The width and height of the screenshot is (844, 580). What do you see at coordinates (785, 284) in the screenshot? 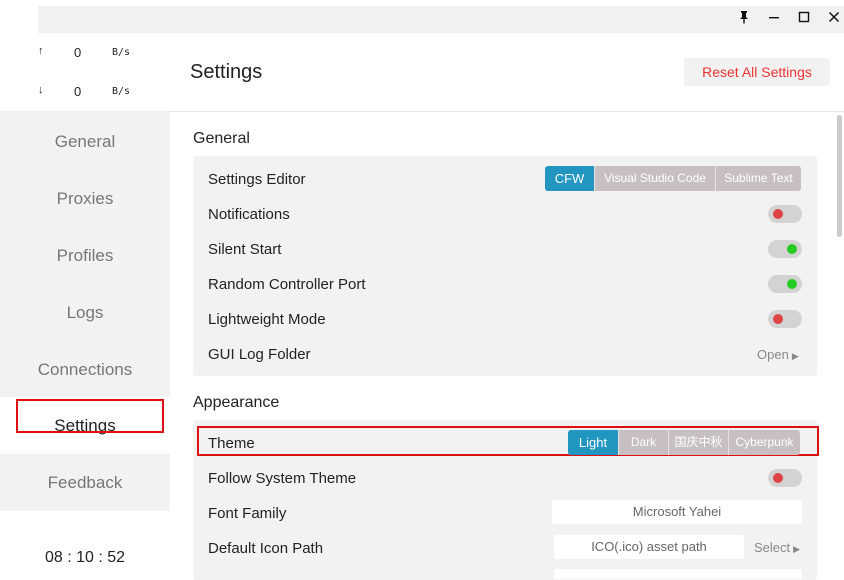
I see `random-controller-port-toggle` at bounding box center [785, 284].